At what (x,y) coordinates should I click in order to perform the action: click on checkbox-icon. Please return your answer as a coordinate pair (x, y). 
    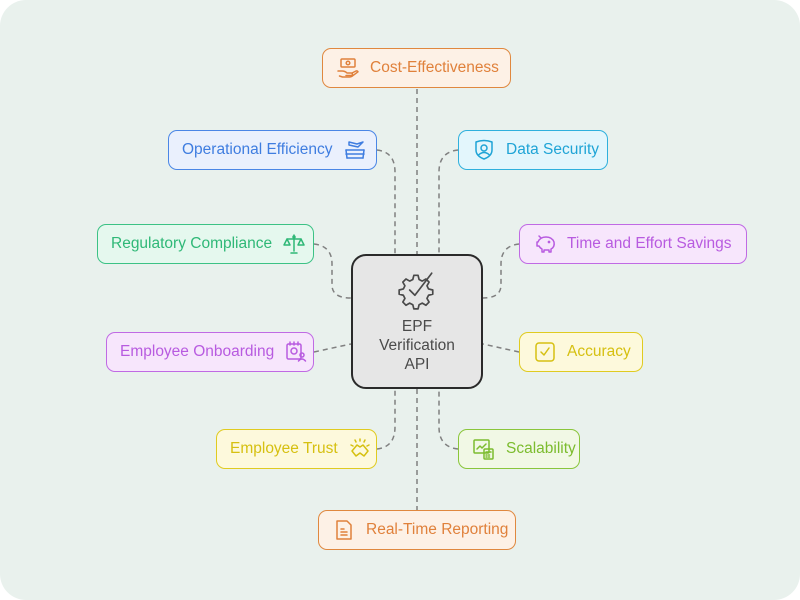
    Looking at the image, I should click on (545, 352).